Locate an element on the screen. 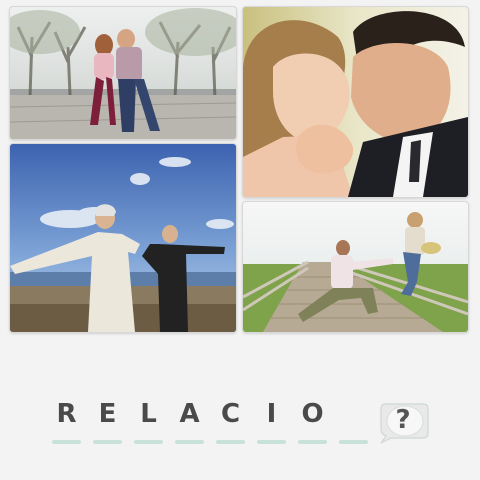 Image resolution: width=480 pixels, height=480 pixels. answer-slot: I is located at coordinates (271, 421).